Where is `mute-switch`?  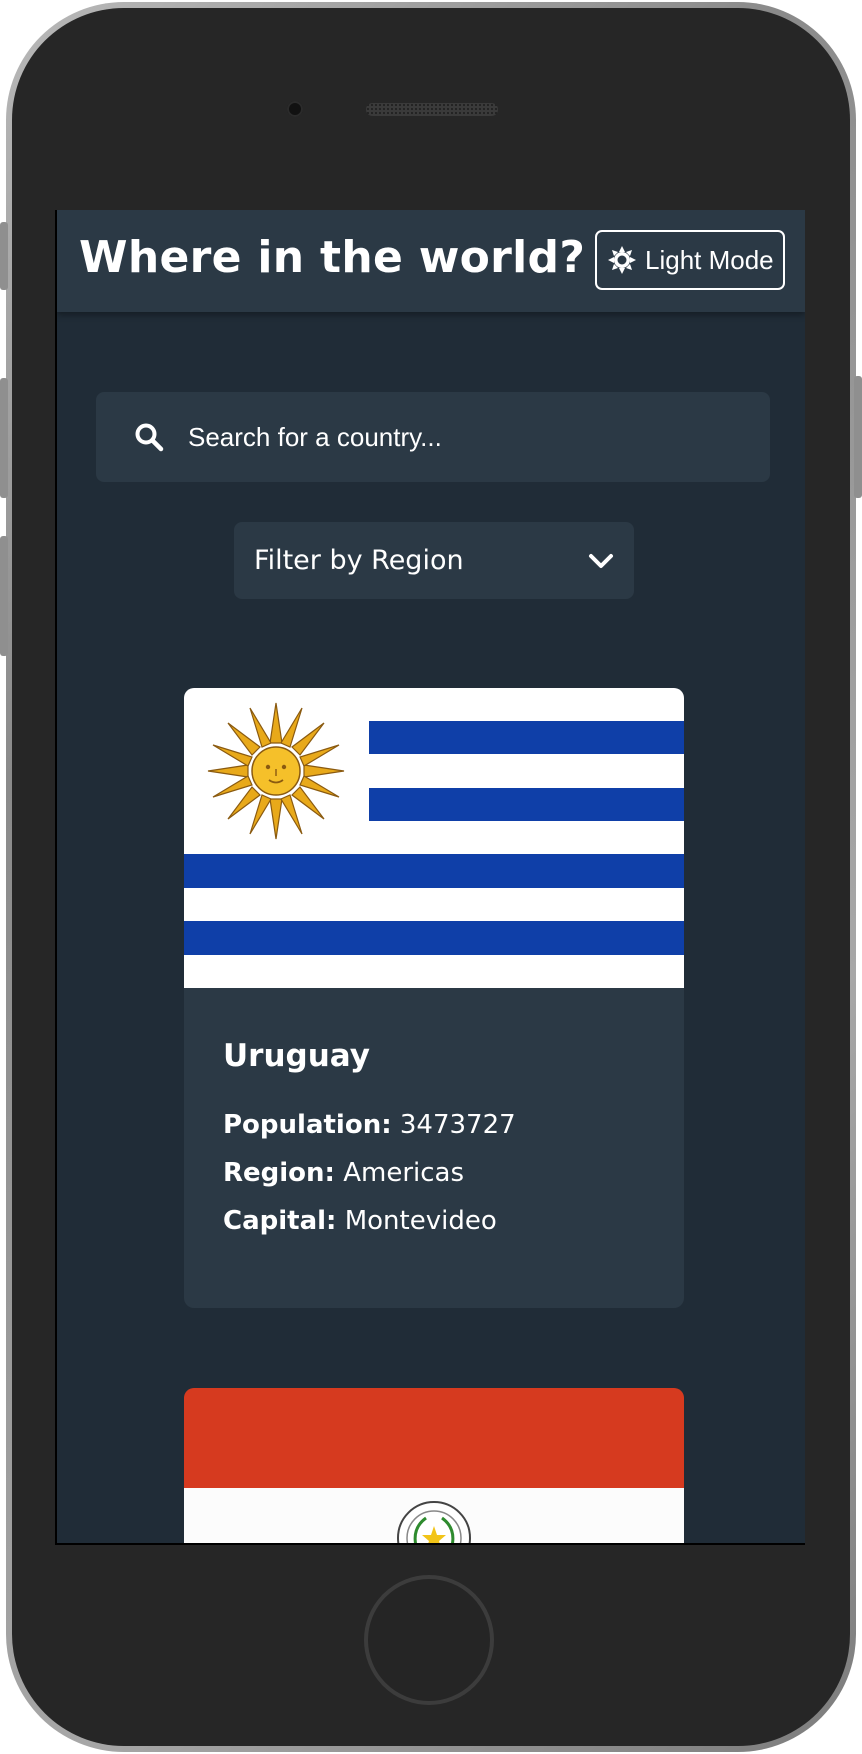
mute-switch is located at coordinates (4, 256).